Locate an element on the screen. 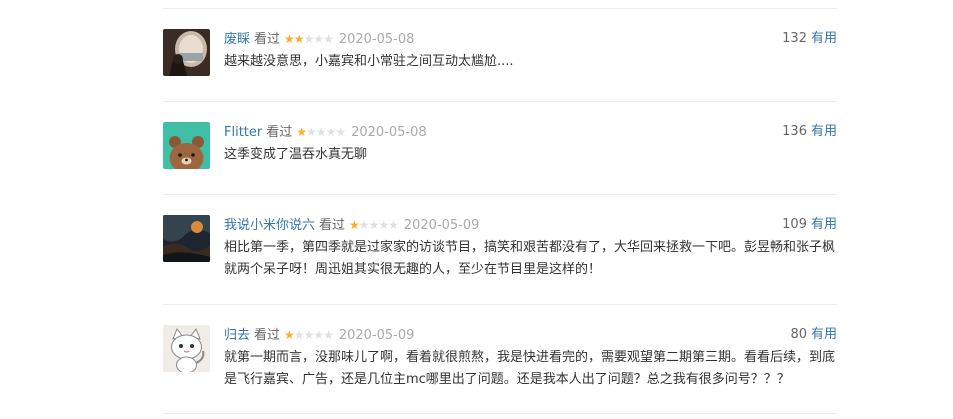 This screenshot has width=953, height=419. cartoon-cat-avatar is located at coordinates (186, 348).